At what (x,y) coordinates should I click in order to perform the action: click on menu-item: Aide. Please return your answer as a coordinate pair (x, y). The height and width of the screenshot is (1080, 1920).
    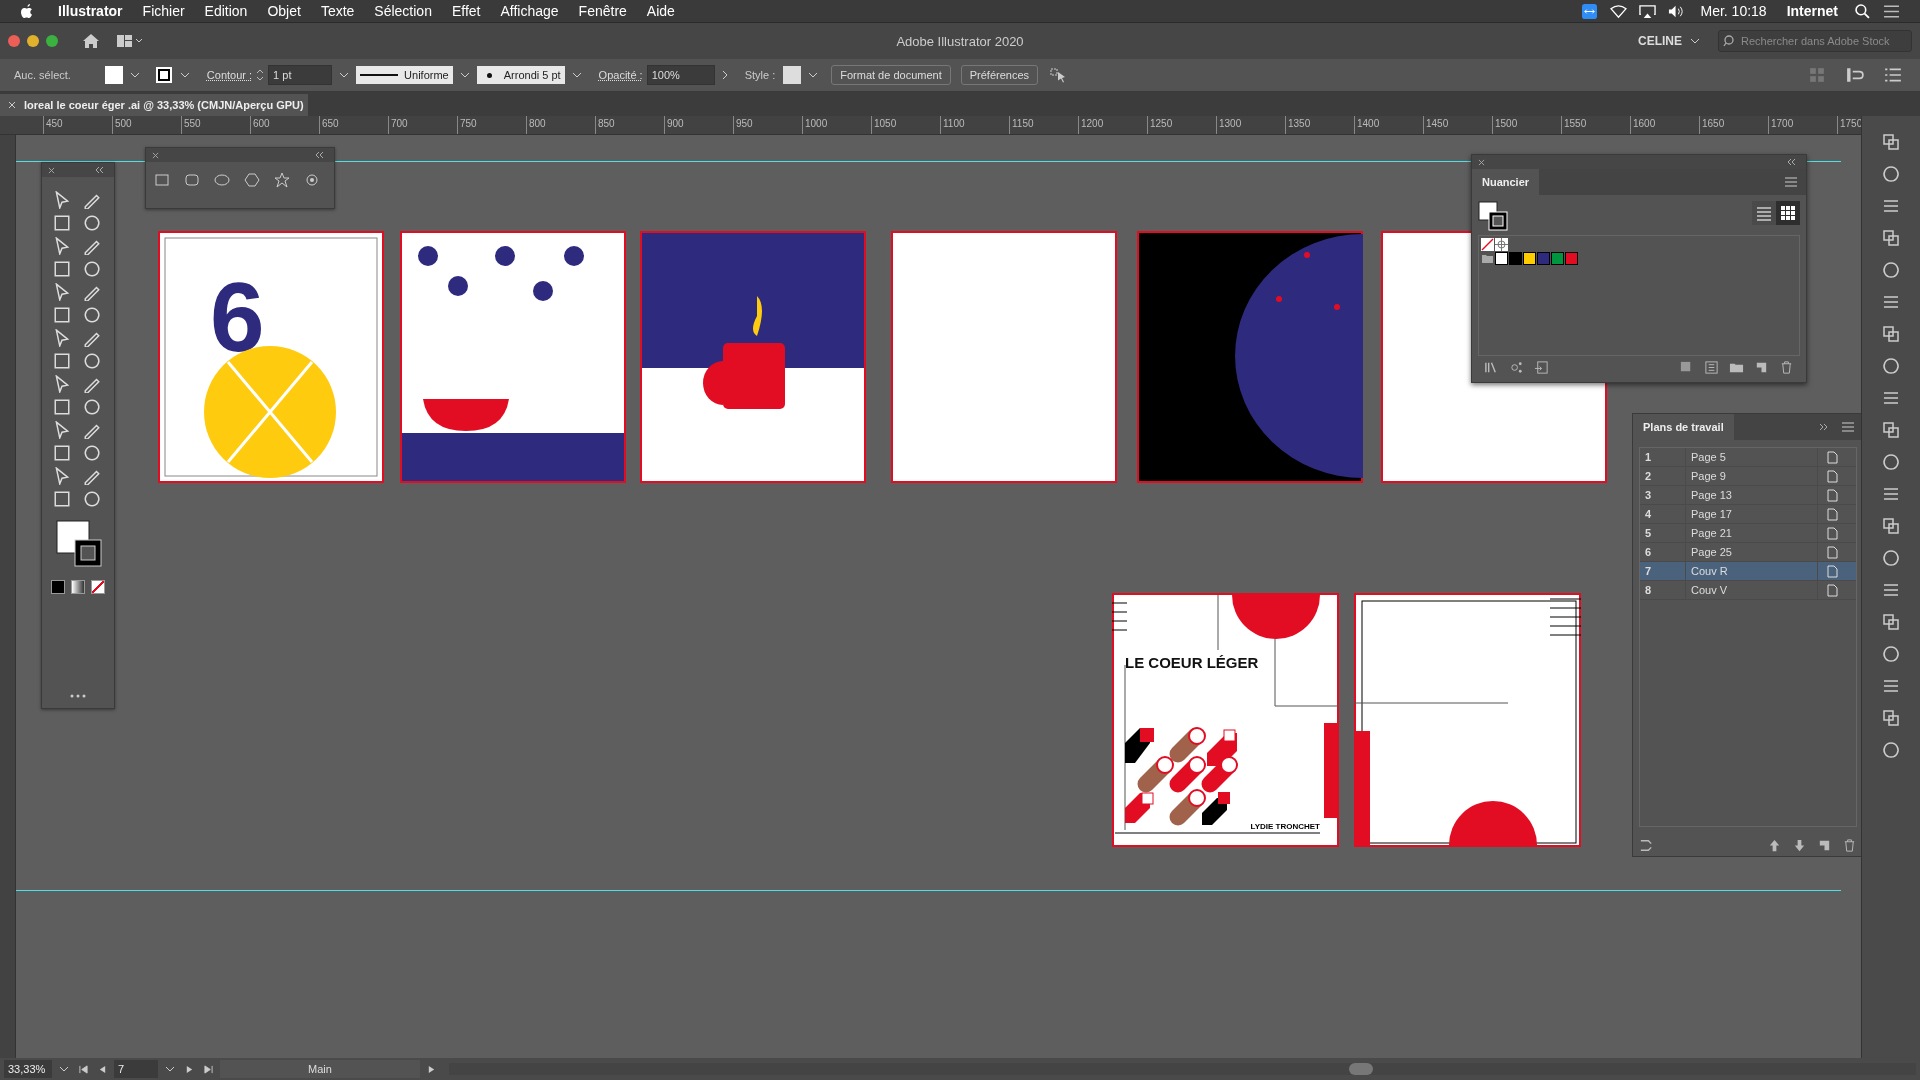
    Looking at the image, I should click on (660, 11).